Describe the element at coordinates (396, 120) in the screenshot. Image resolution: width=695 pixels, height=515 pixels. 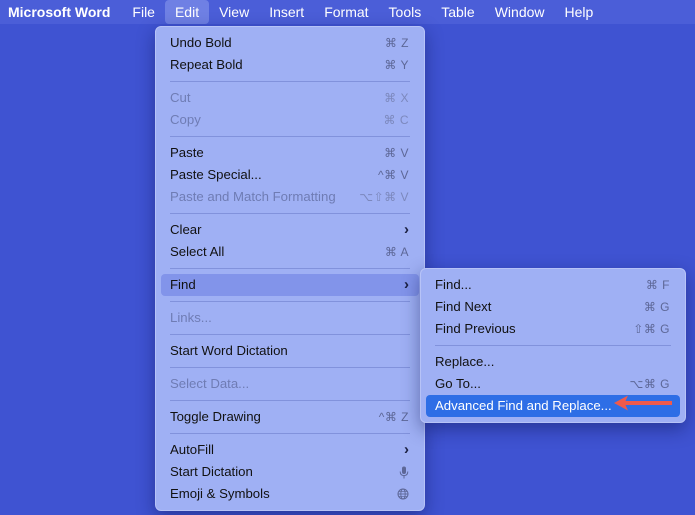
I see `menu-item-shortcut: ⌘ C` at that location.